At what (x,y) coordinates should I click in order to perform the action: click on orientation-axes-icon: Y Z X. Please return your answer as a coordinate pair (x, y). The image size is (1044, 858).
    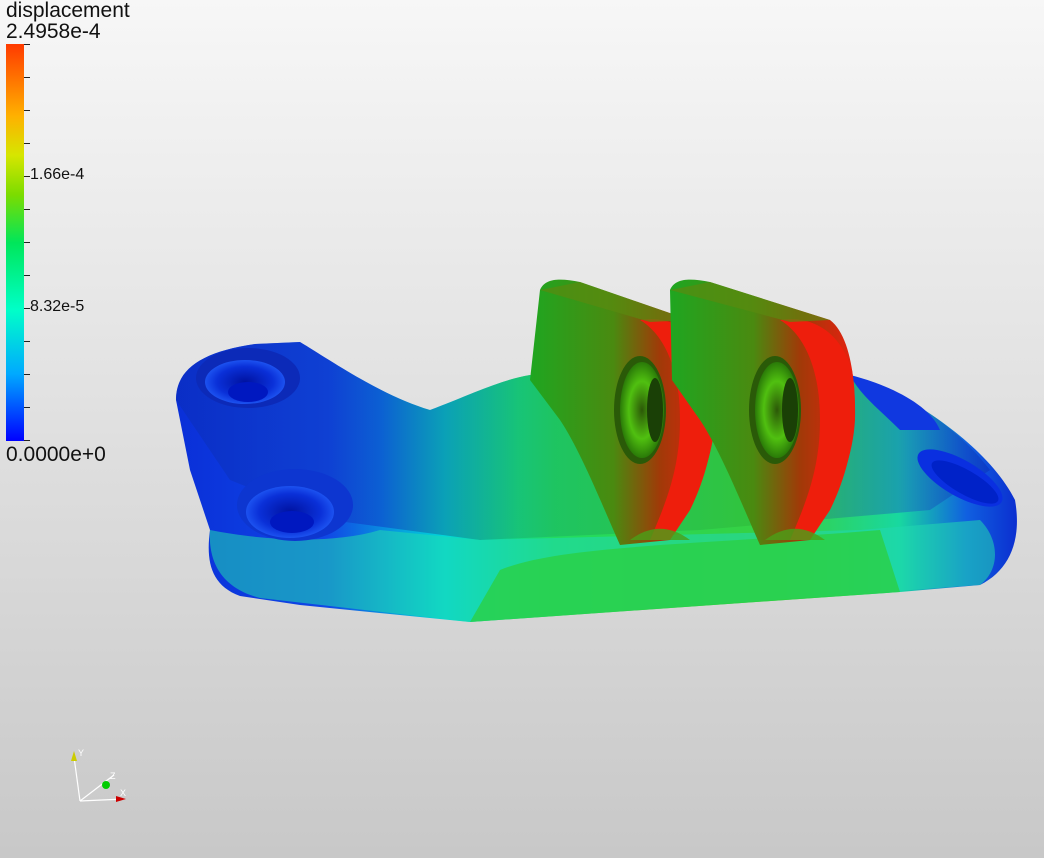
    Looking at the image, I should click on (99, 780).